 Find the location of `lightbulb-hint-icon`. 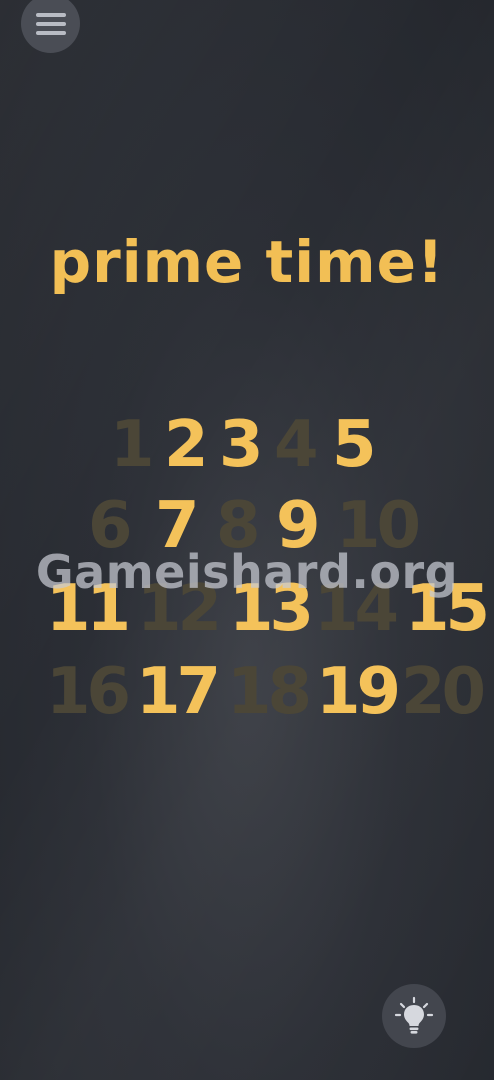

lightbulb-hint-icon is located at coordinates (414, 1015).